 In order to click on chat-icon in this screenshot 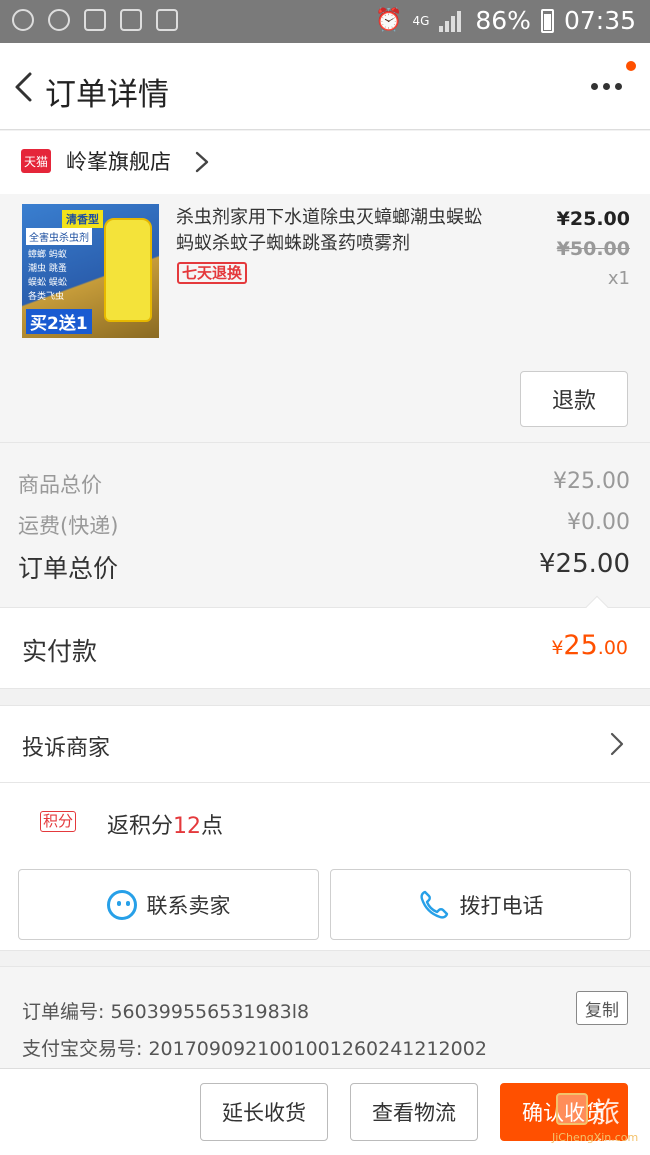, I will do `click(121, 904)`.